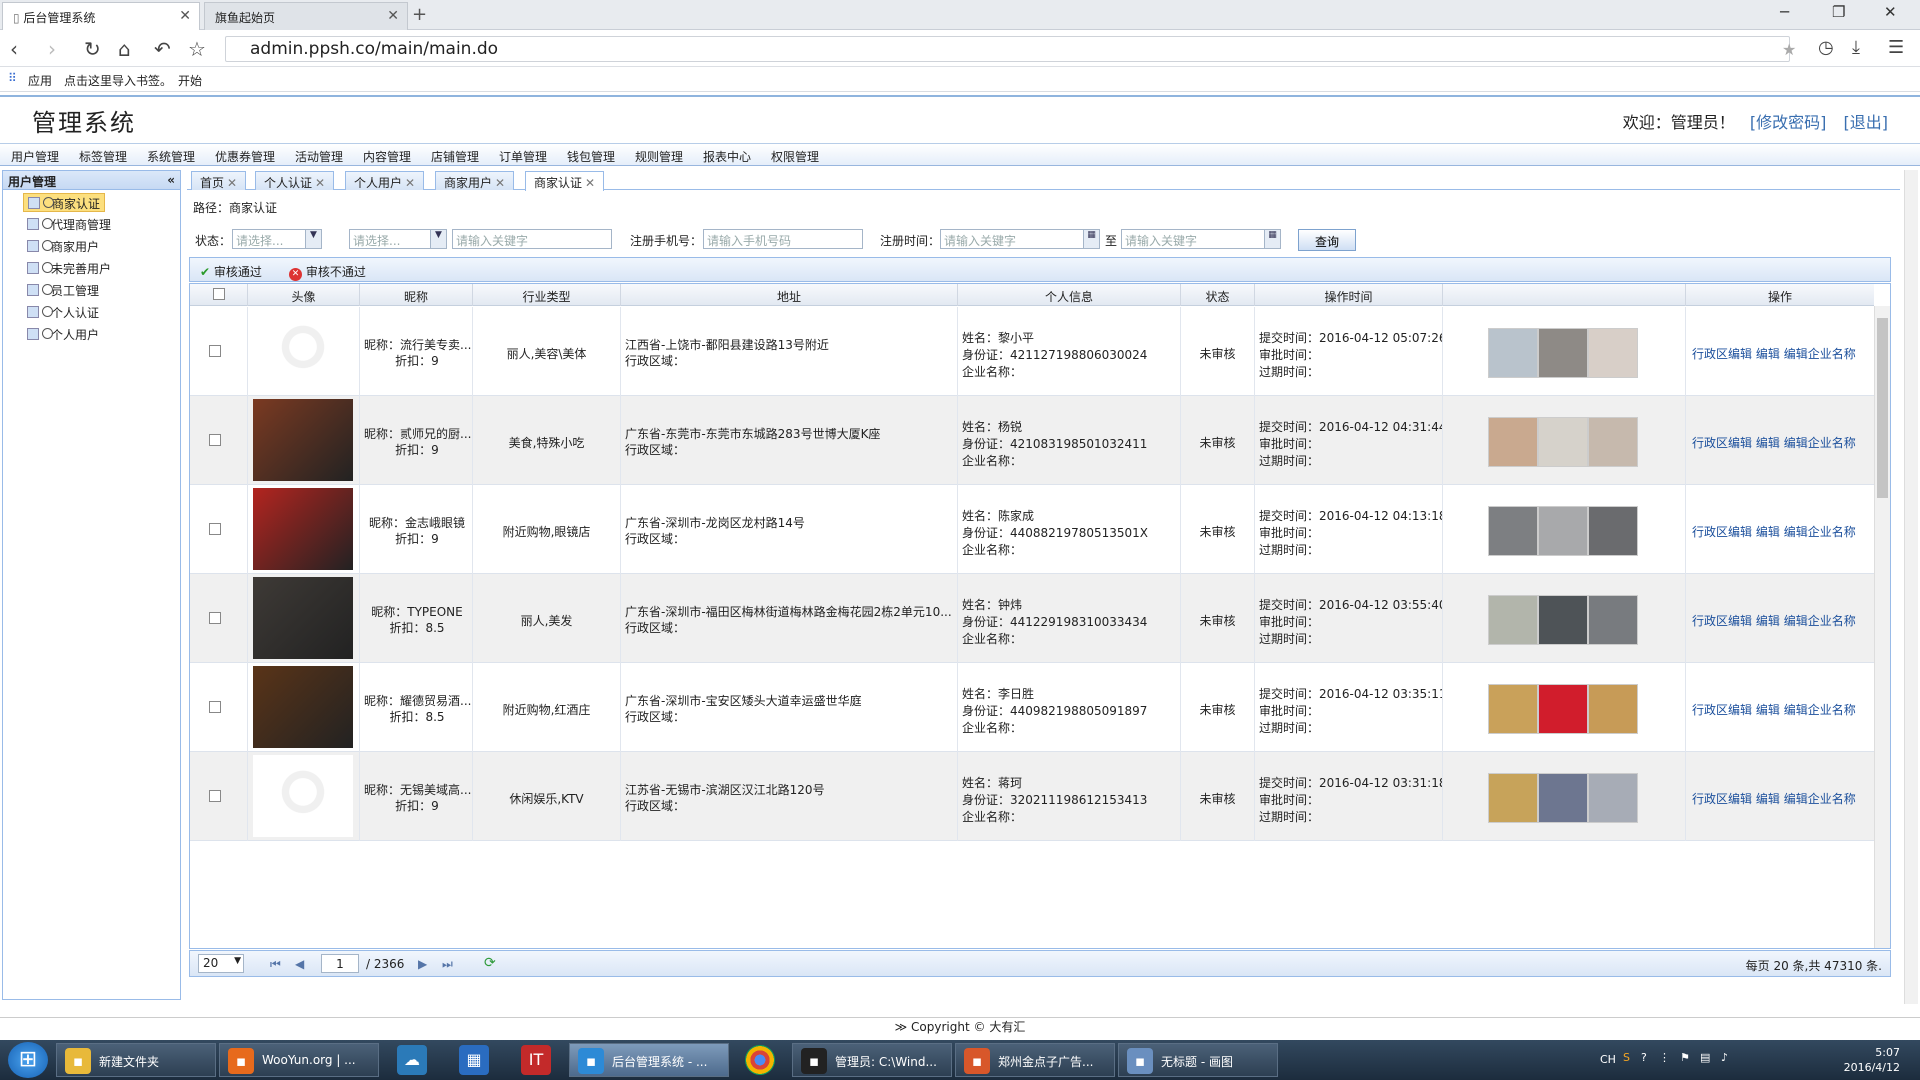 This screenshot has height=1080, width=1920. Describe the element at coordinates (1784, 12) in the screenshot. I see `minimize-icon: ─` at that location.